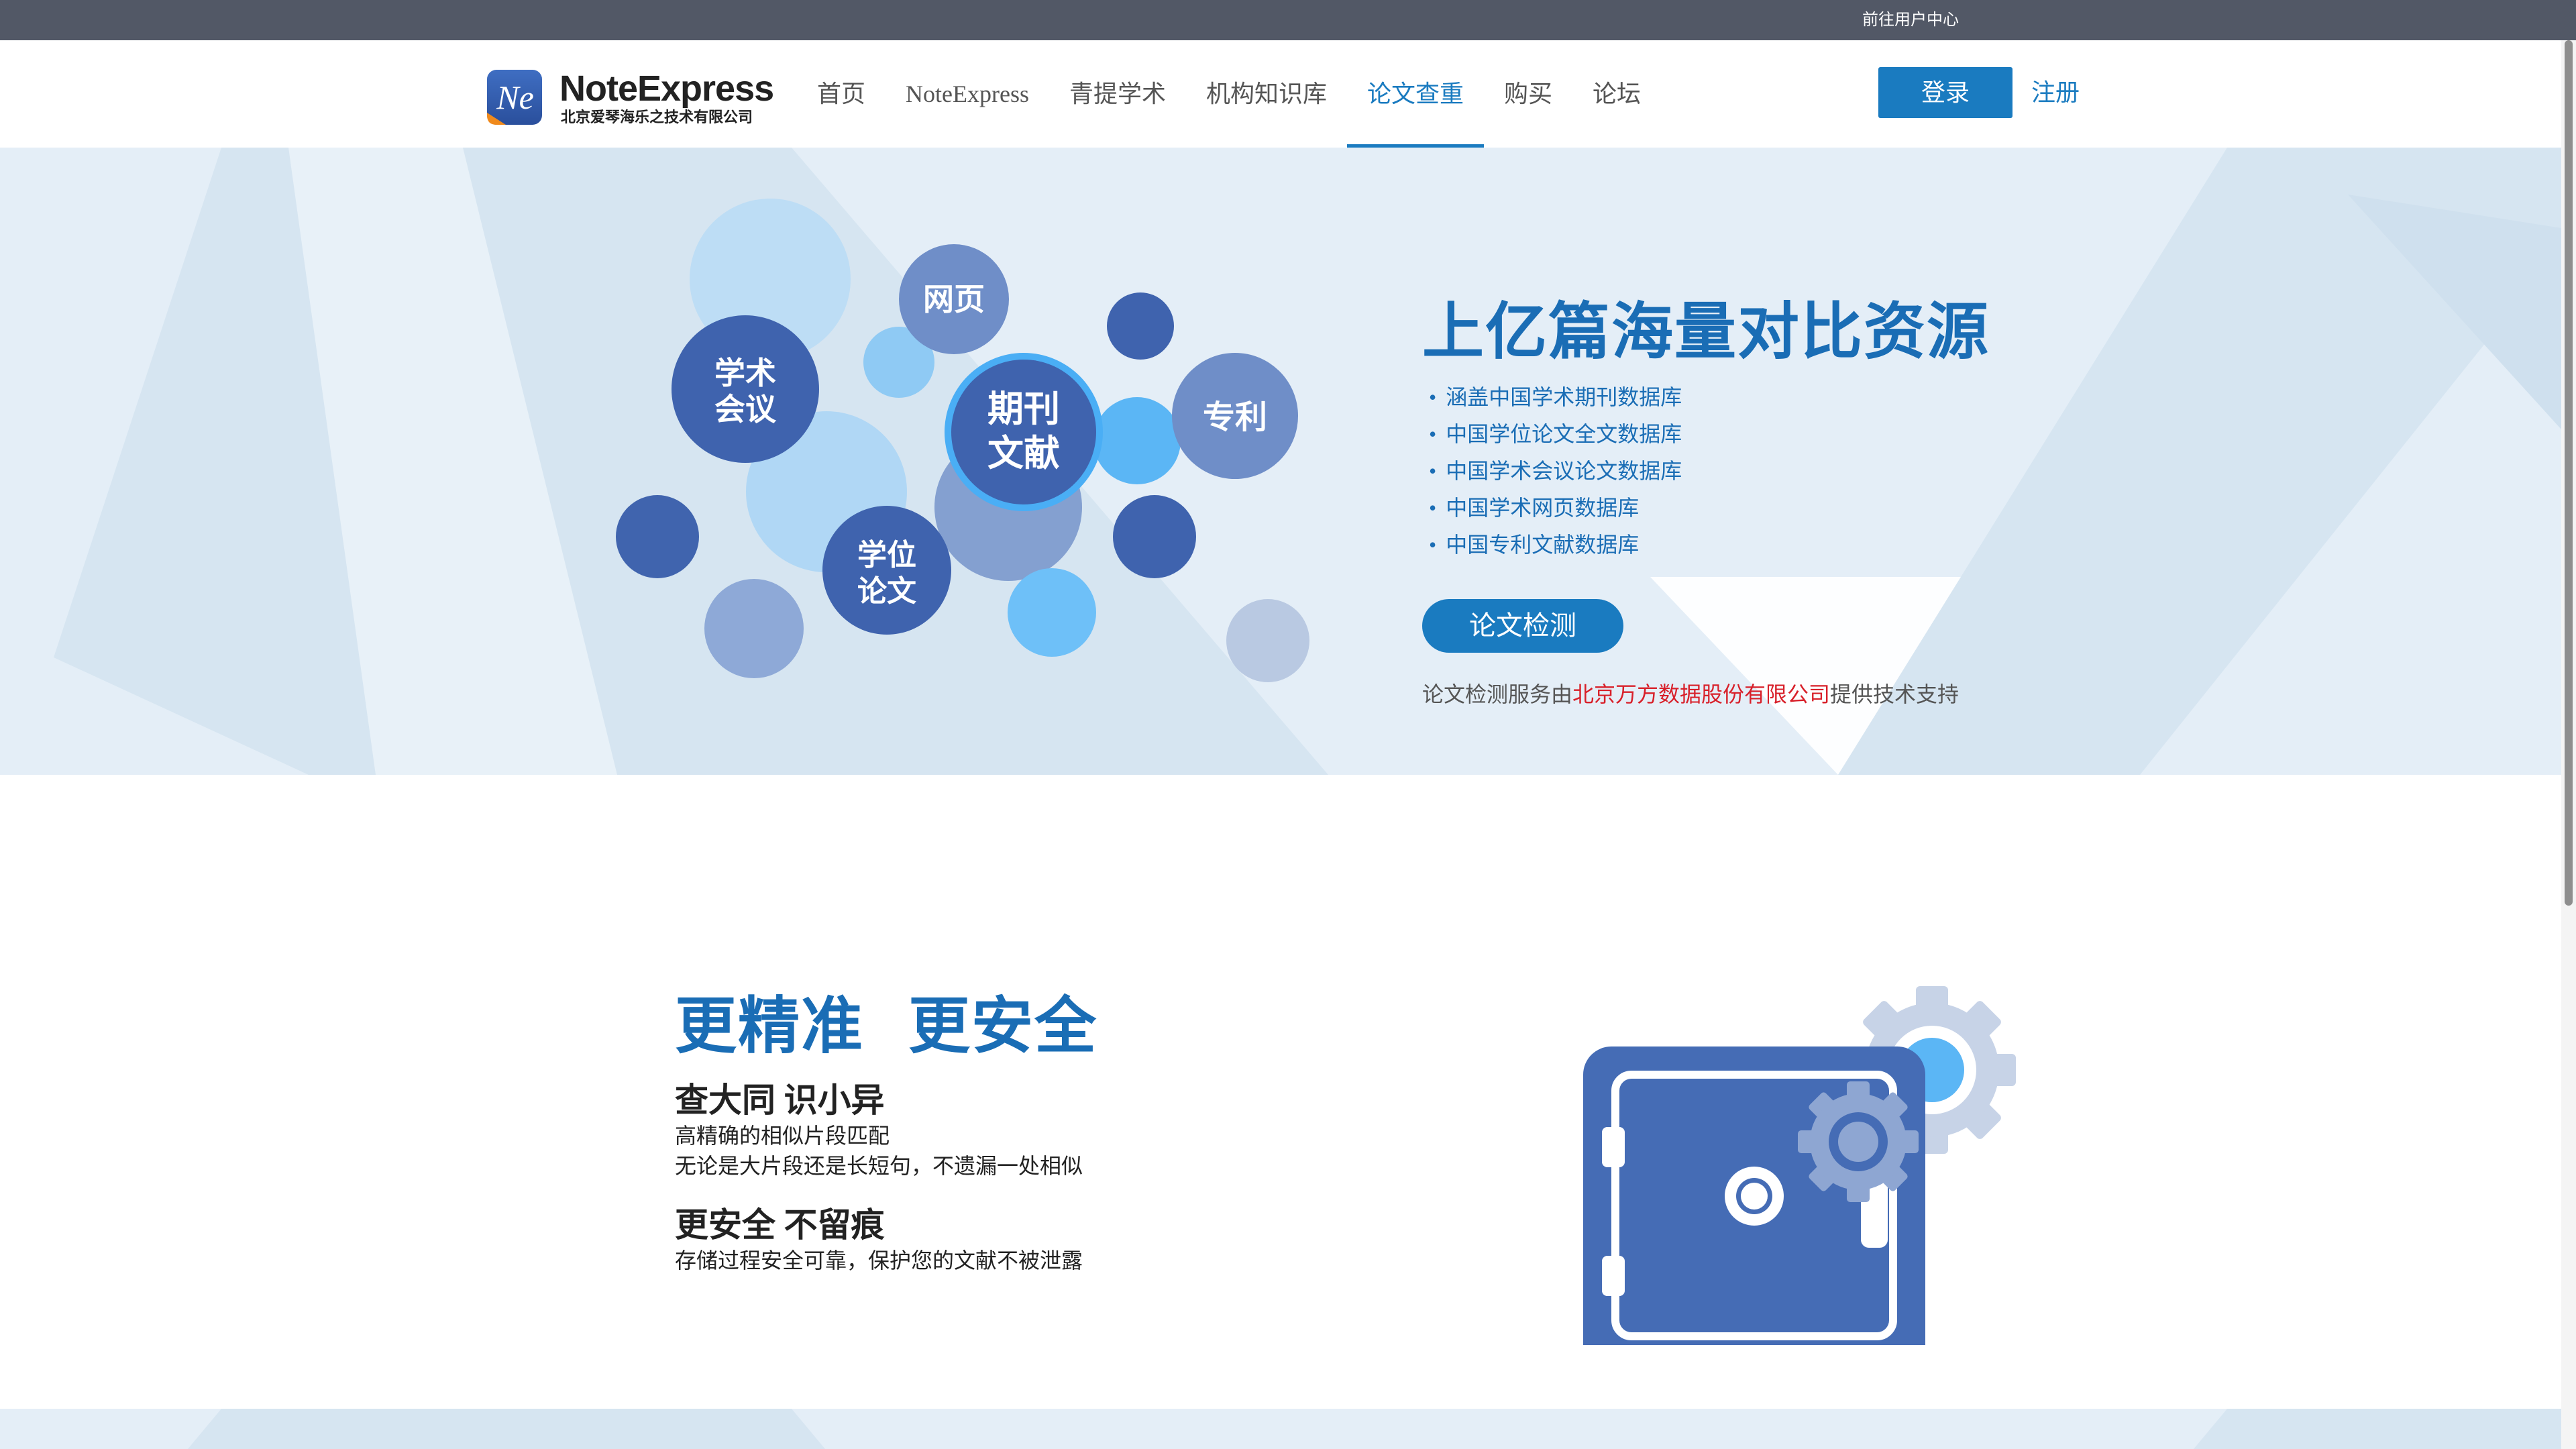 The width and height of the screenshot is (2576, 1449). I want to click on resource-bubbles: 网页 学术 会议 专利 学位 论文 期刊 文献, so click(962, 440).